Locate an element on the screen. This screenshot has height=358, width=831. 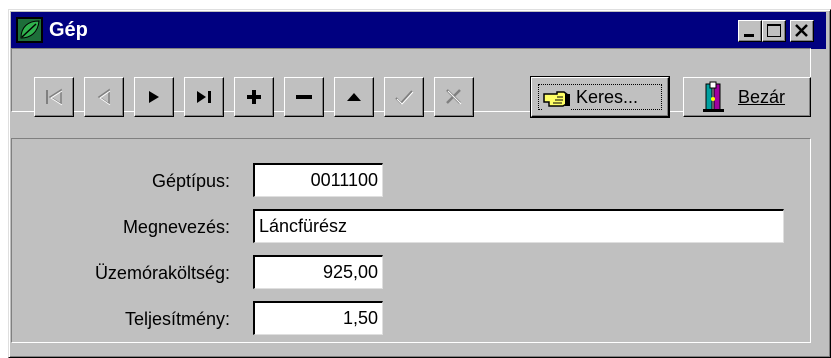
uzemorakoltseg-label: Üzemóraköltség: is located at coordinates (162, 273).